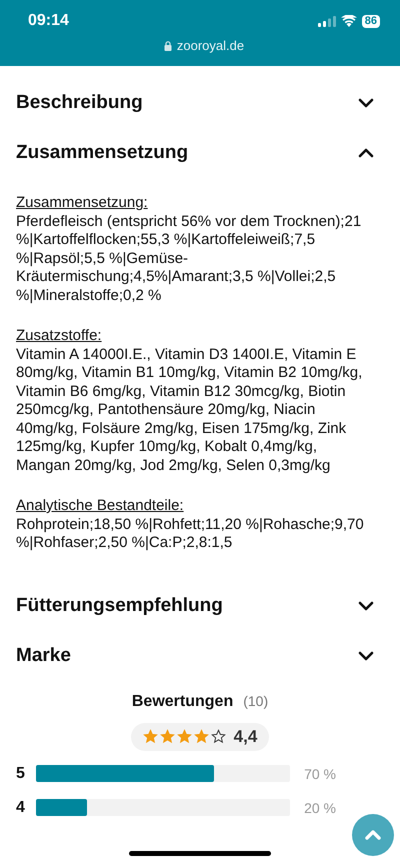 The image size is (400, 866). What do you see at coordinates (246, 736) in the screenshot?
I see `rating-score: 4,4` at bounding box center [246, 736].